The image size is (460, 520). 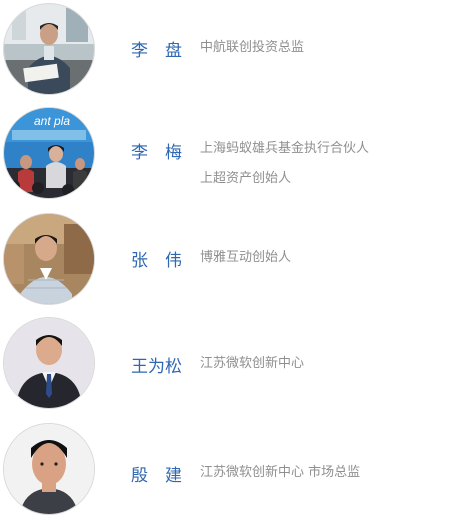 I want to click on title-line: 江苏微软创新中心 市场总监, so click(x=280, y=472).